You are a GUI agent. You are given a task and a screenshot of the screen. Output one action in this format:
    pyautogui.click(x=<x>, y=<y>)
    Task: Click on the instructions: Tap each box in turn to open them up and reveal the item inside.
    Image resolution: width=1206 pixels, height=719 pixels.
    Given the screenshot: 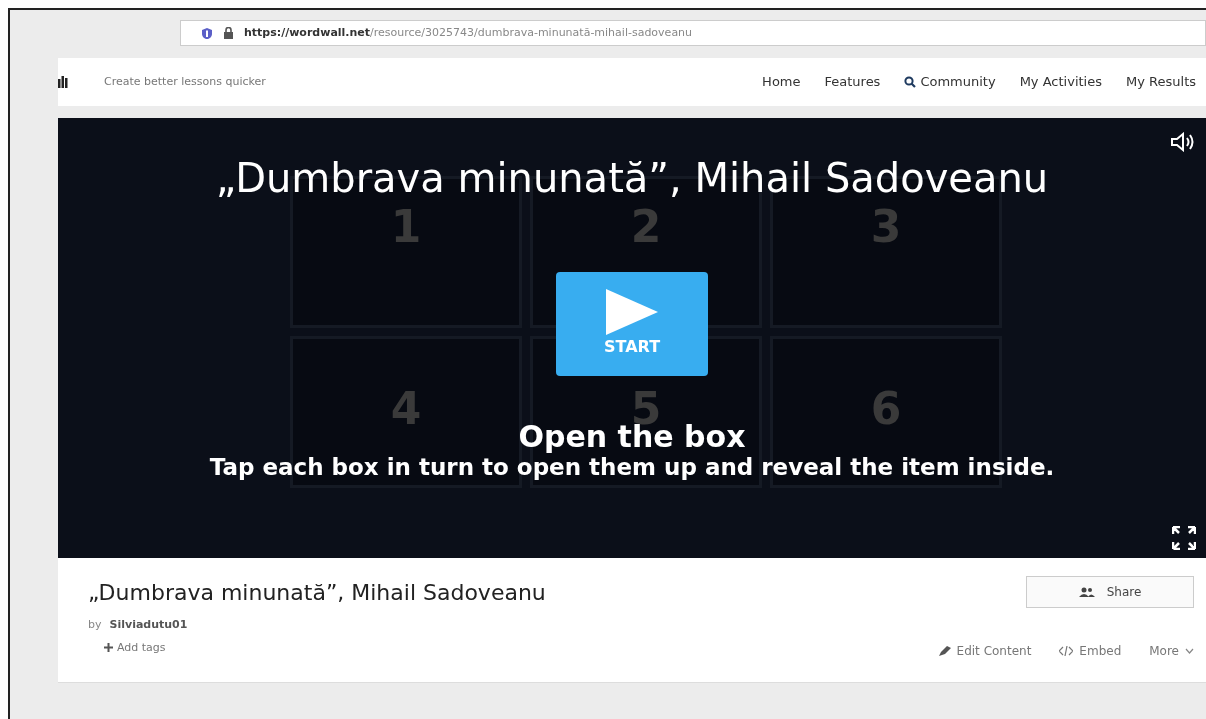 What is the action you would take?
    pyautogui.click(x=632, y=467)
    